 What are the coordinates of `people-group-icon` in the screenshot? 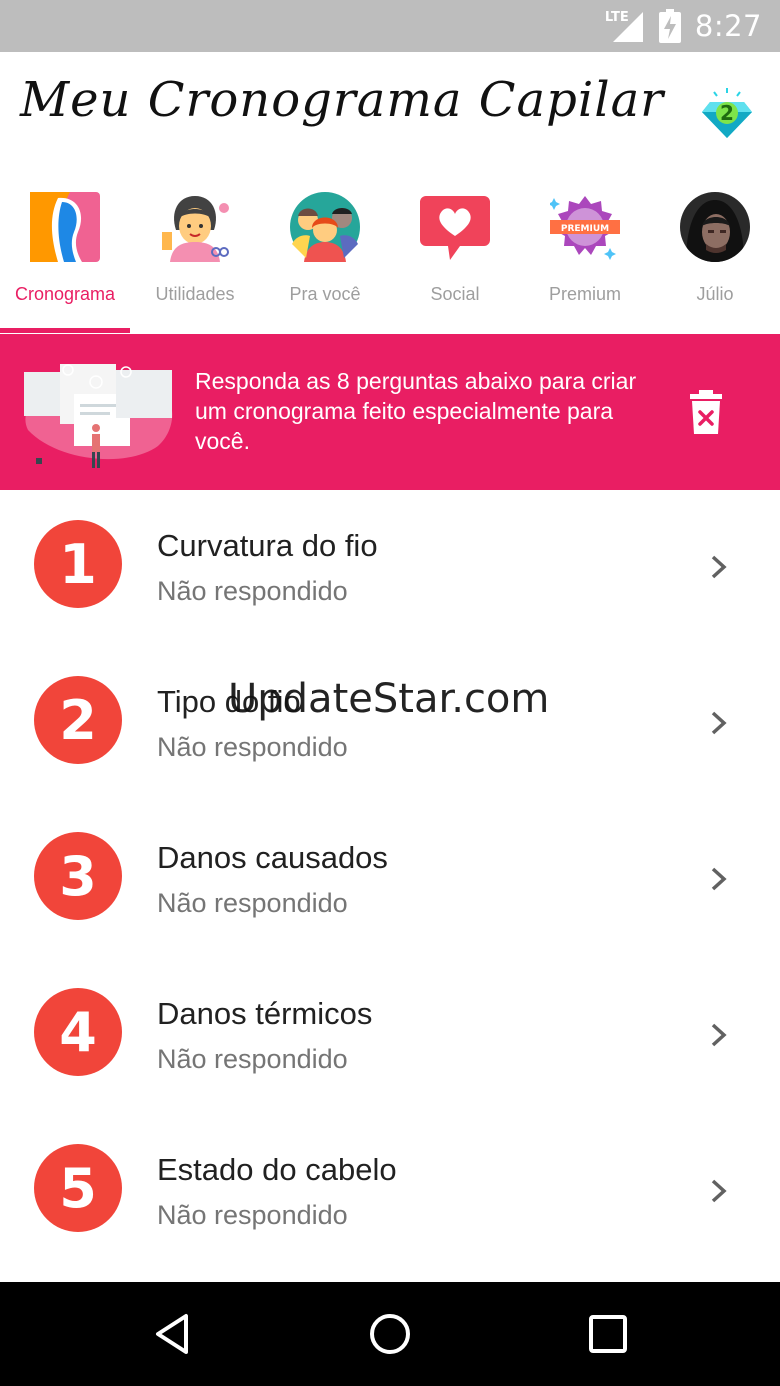 It's located at (325, 227).